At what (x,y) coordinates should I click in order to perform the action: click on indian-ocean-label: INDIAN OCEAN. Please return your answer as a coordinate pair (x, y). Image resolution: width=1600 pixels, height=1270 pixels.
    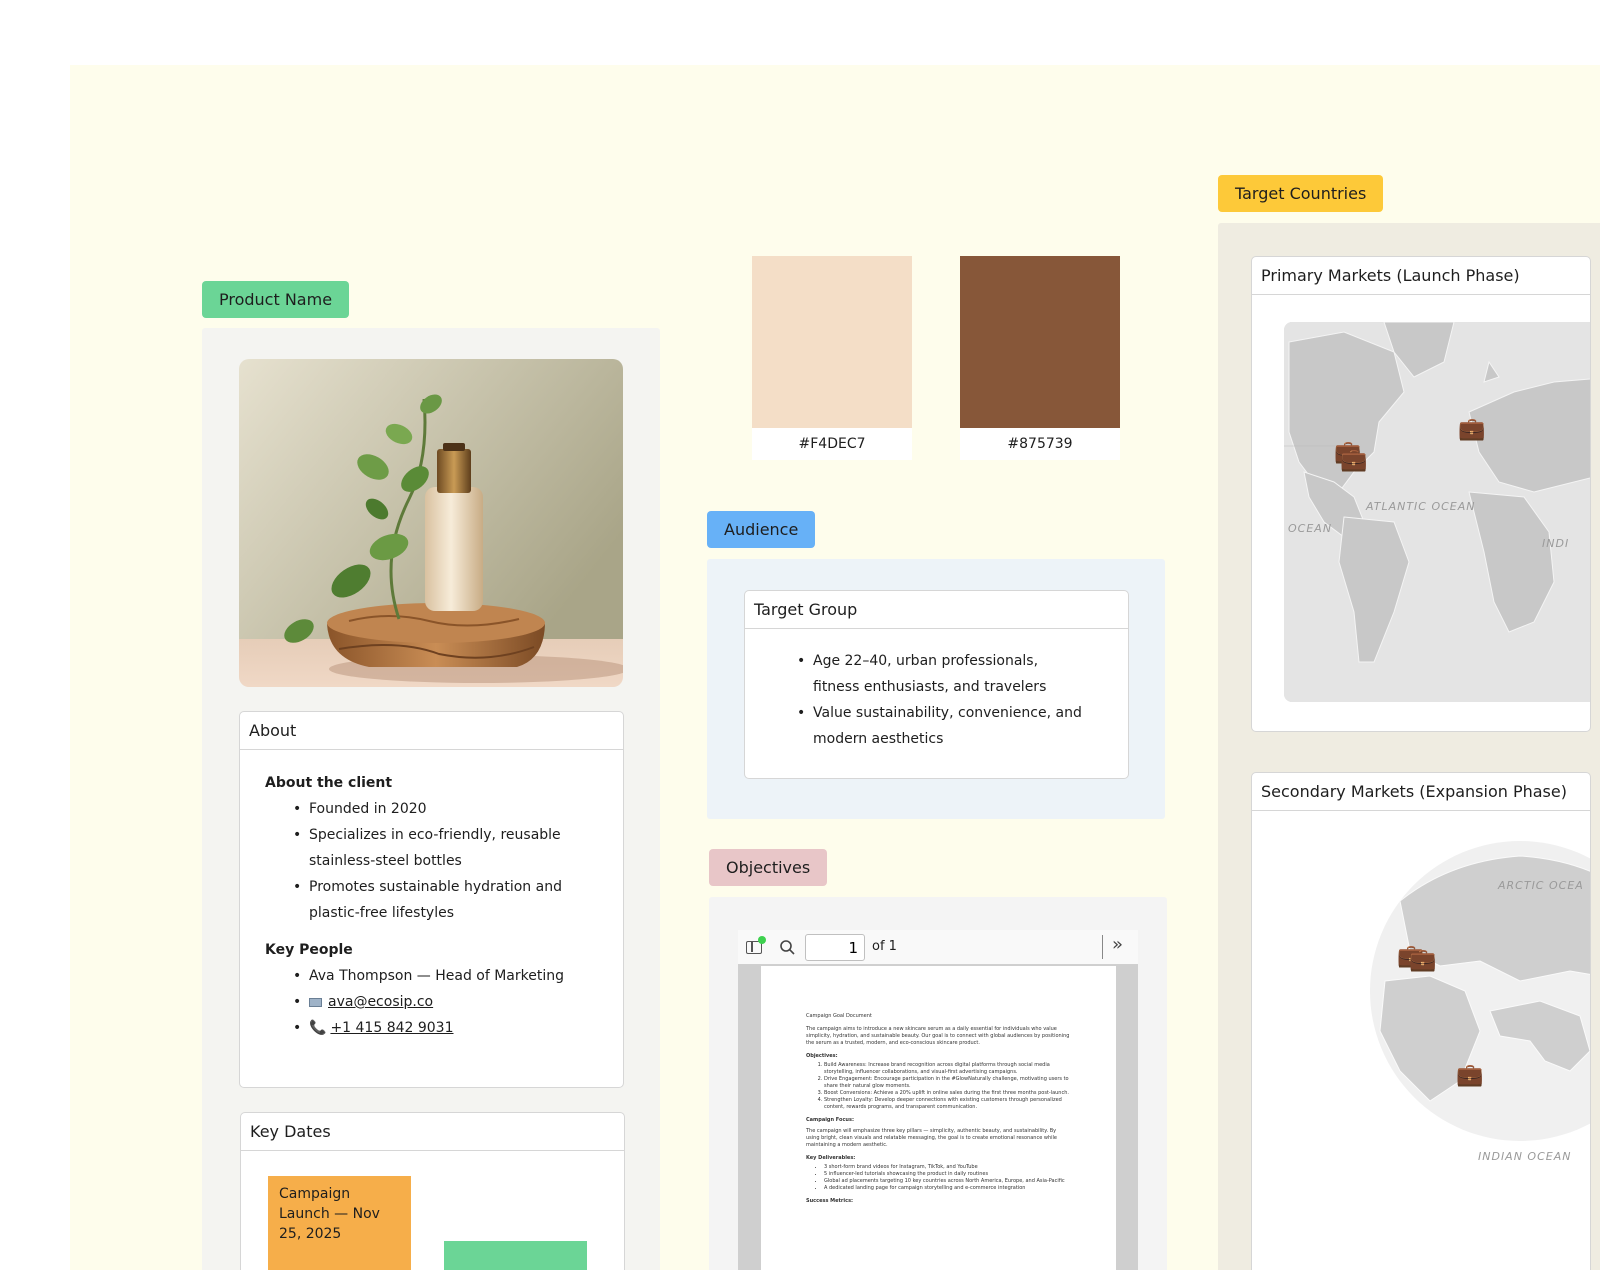
    Looking at the image, I should click on (1525, 1156).